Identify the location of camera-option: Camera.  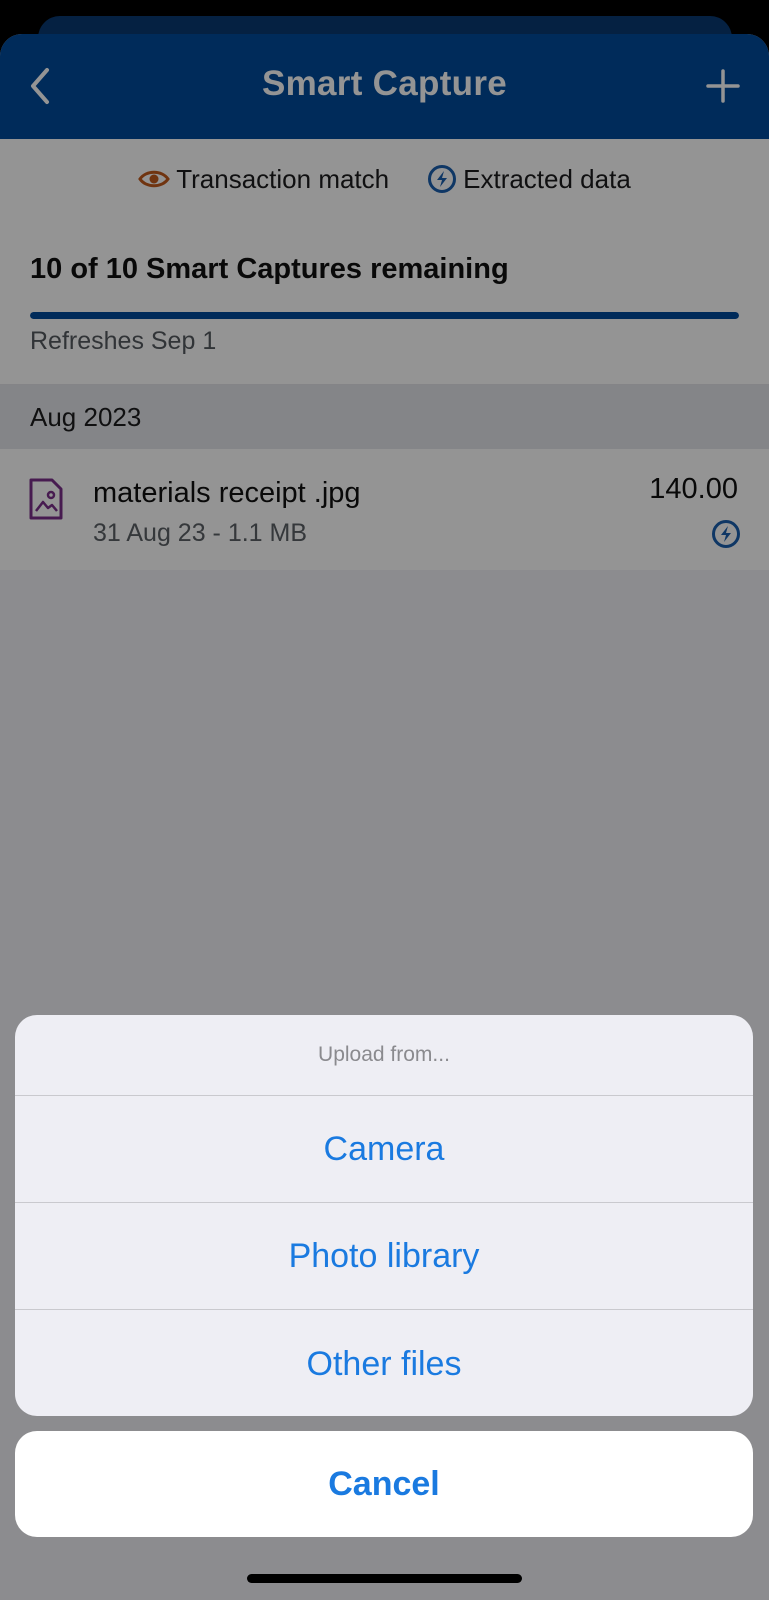
(384, 1149).